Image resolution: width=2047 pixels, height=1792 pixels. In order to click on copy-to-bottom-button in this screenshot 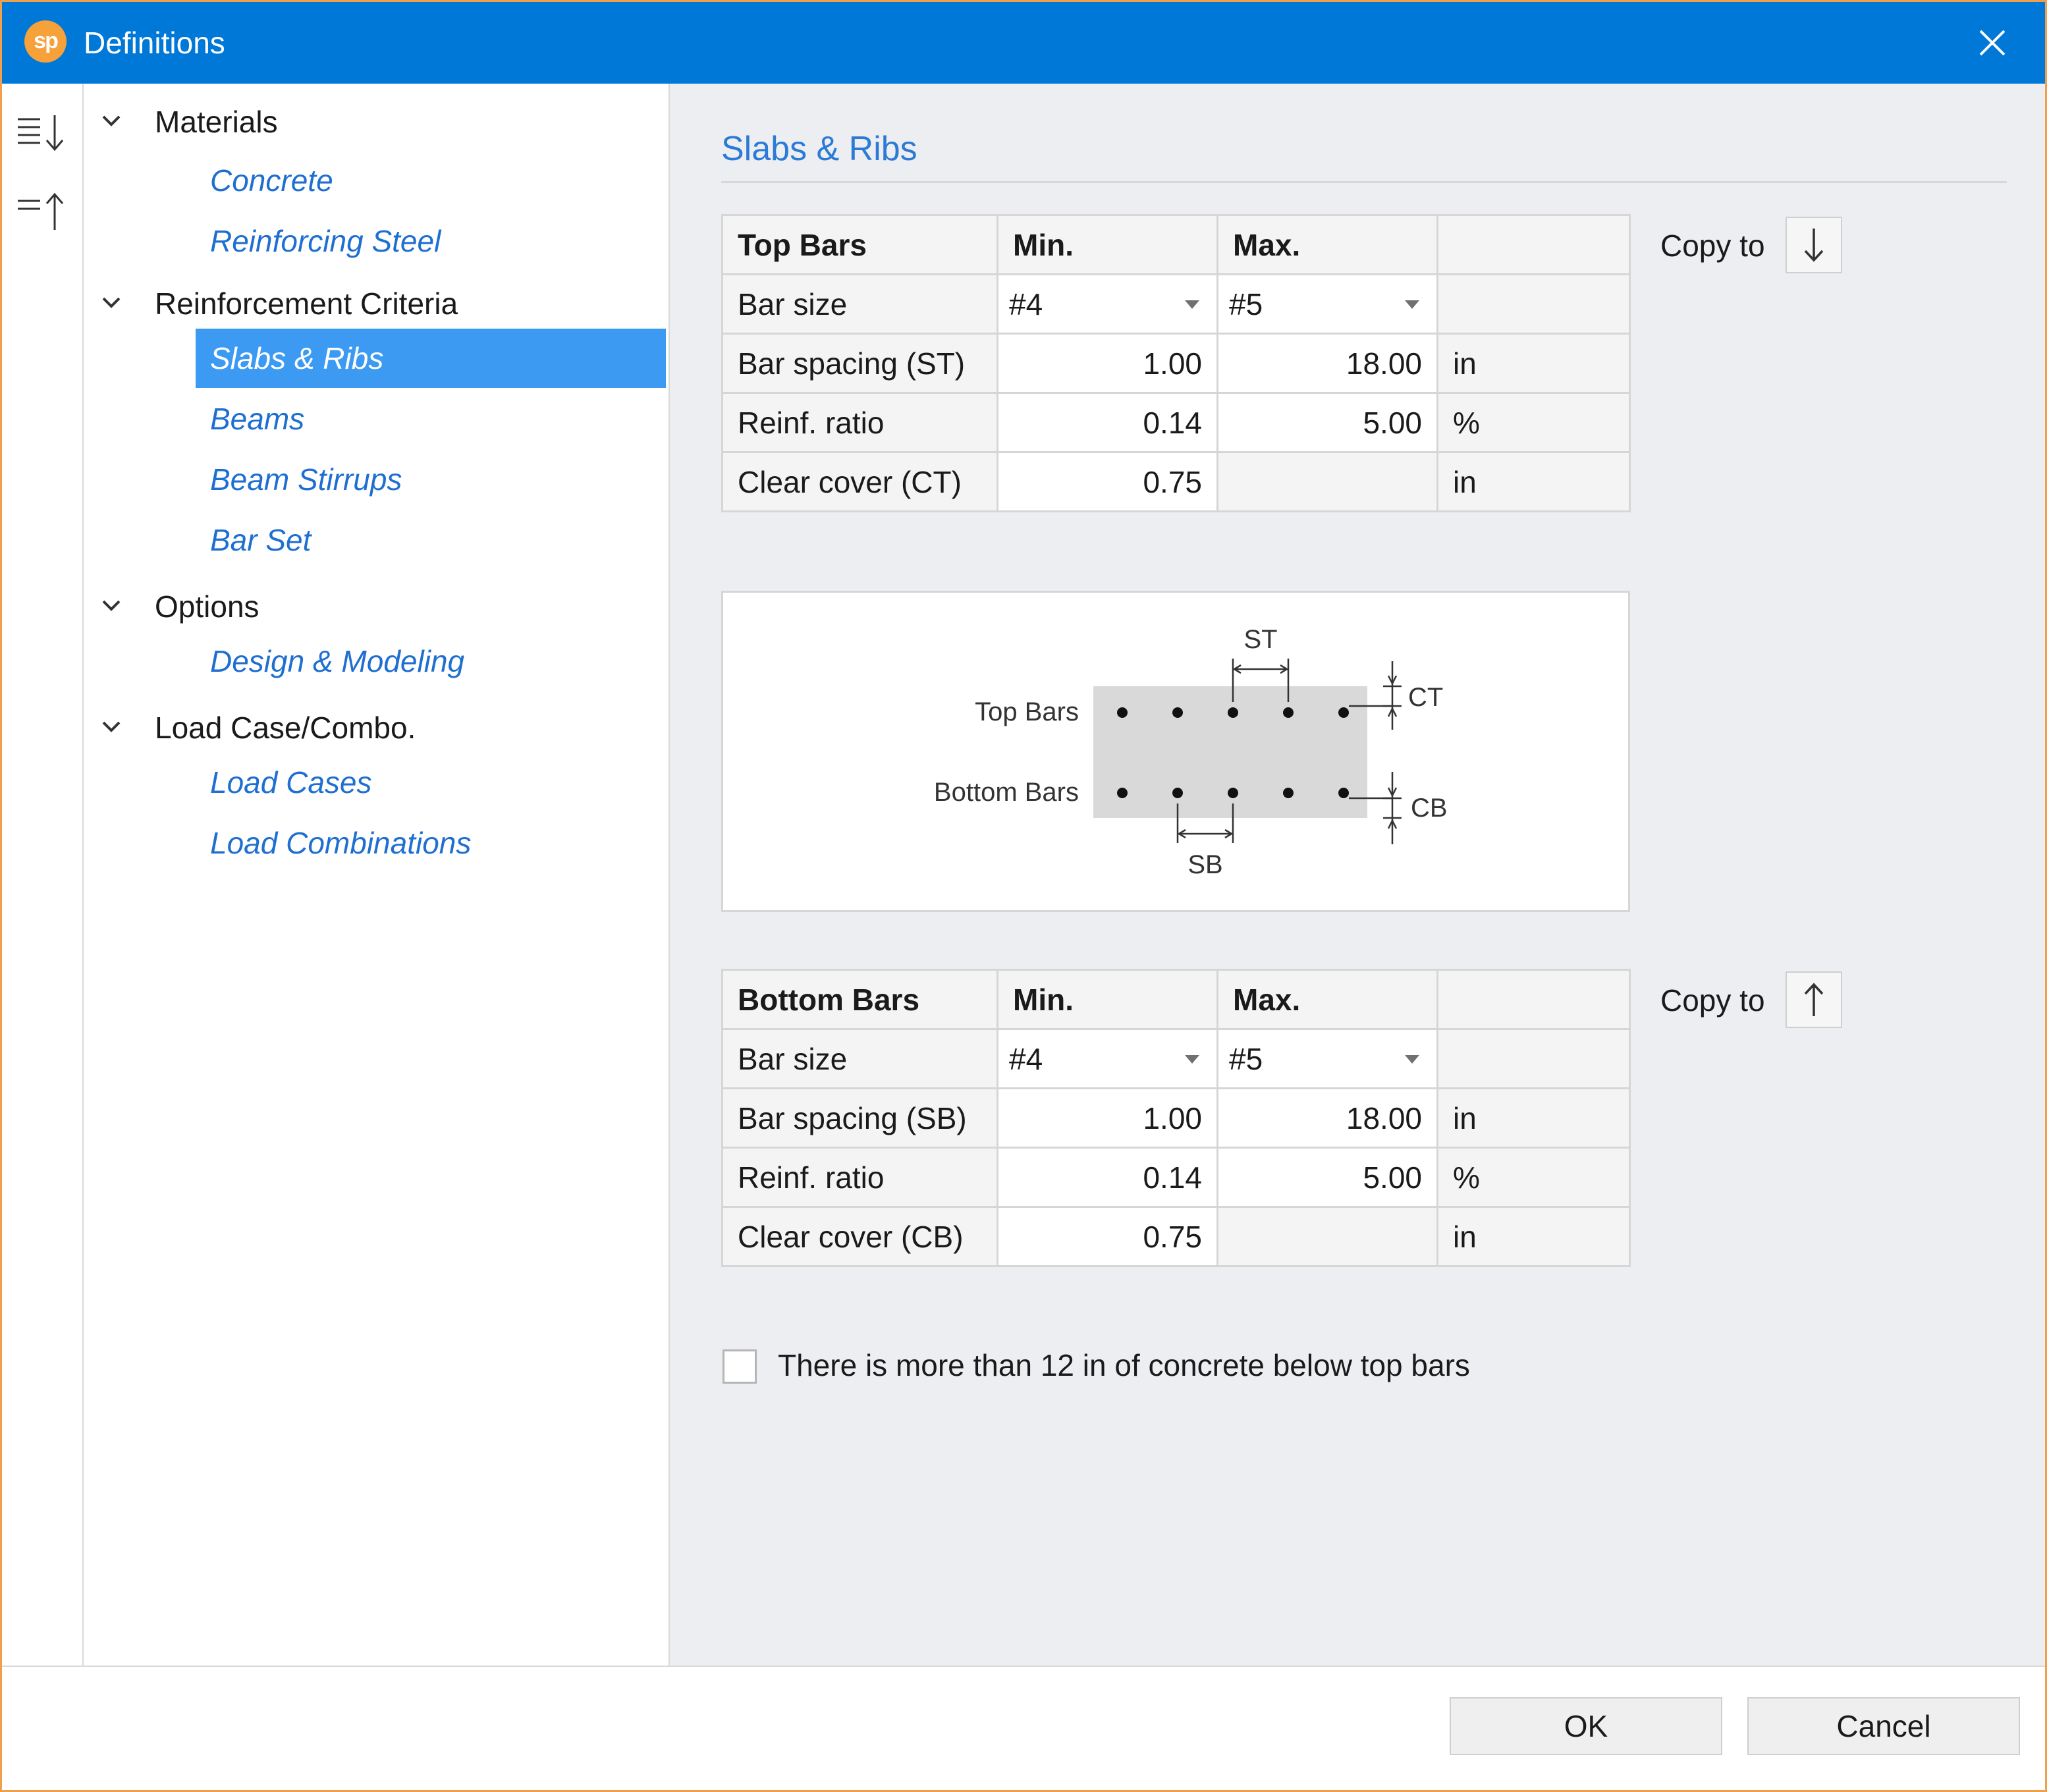, I will do `click(1814, 245)`.